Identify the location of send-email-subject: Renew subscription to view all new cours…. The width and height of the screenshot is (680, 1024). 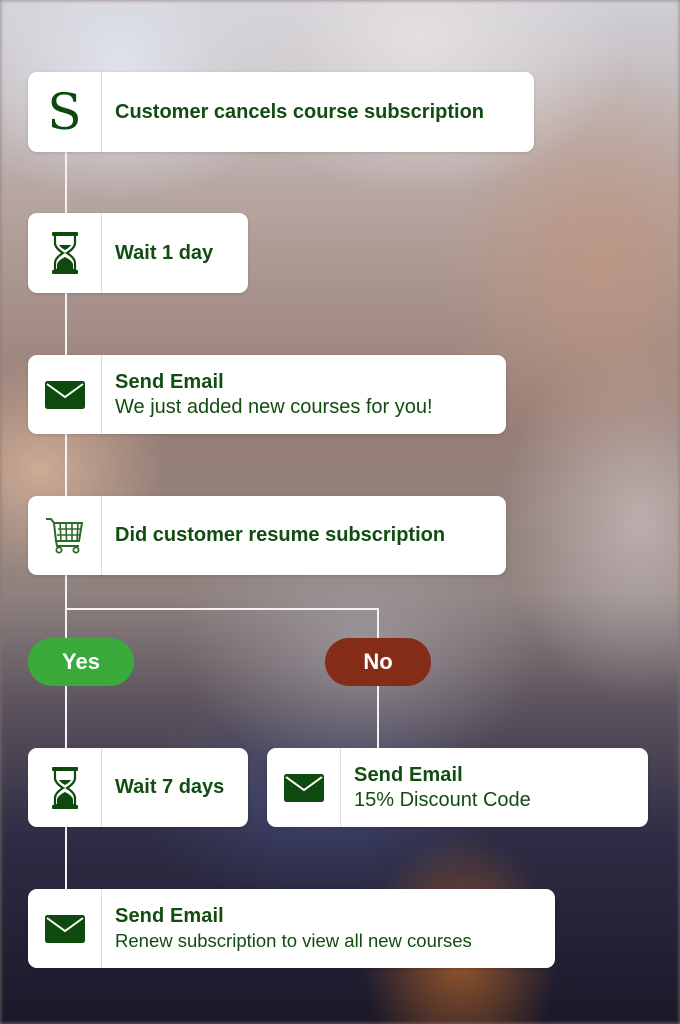
(293, 940).